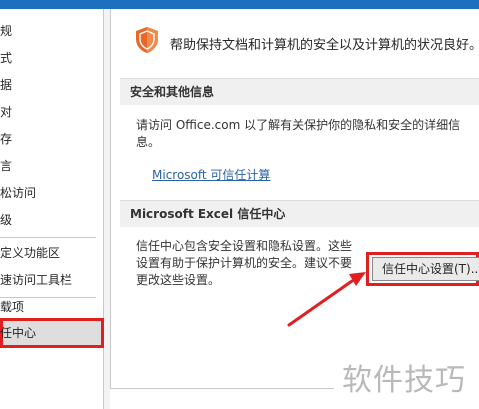  What do you see at coordinates (52, 280) in the screenshot?
I see `sidebar-item-quick-access-toolbar: 快速访问工具栏` at bounding box center [52, 280].